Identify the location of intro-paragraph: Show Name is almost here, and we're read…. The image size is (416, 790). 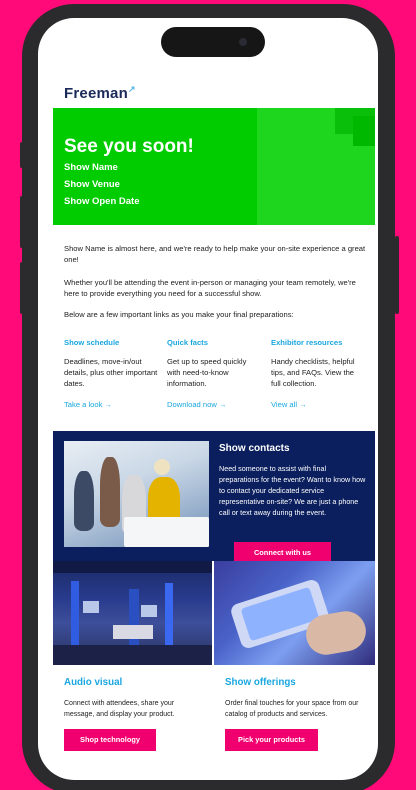
(215, 254).